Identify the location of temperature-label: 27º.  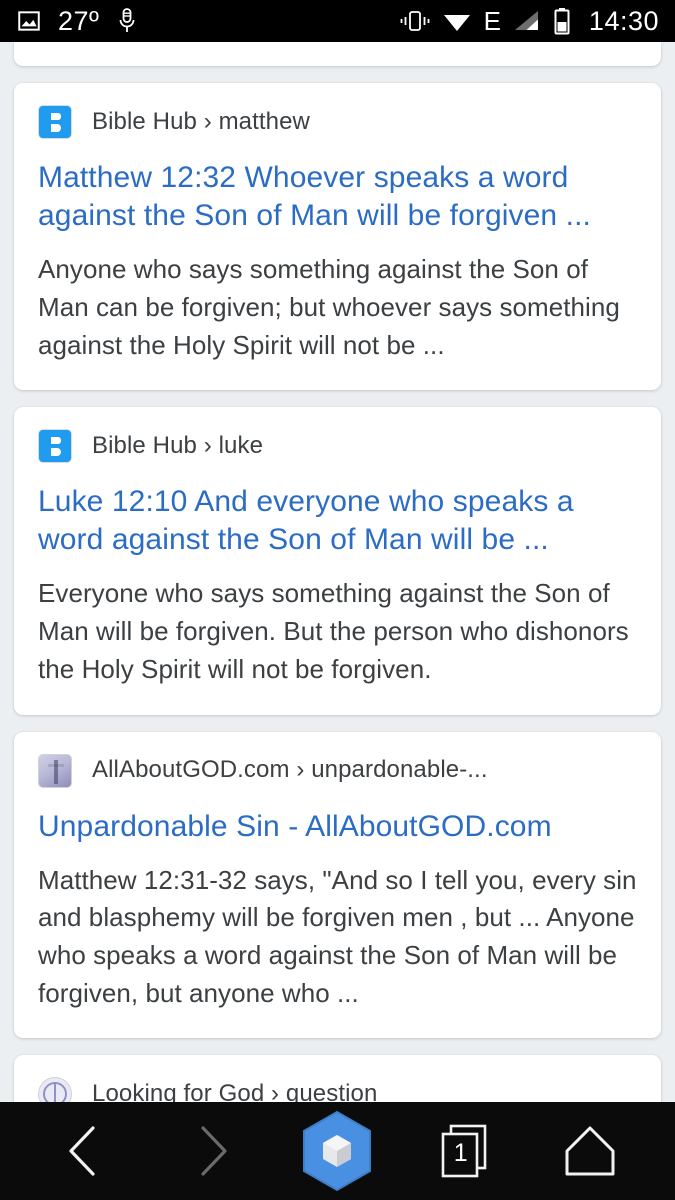
(79, 20).